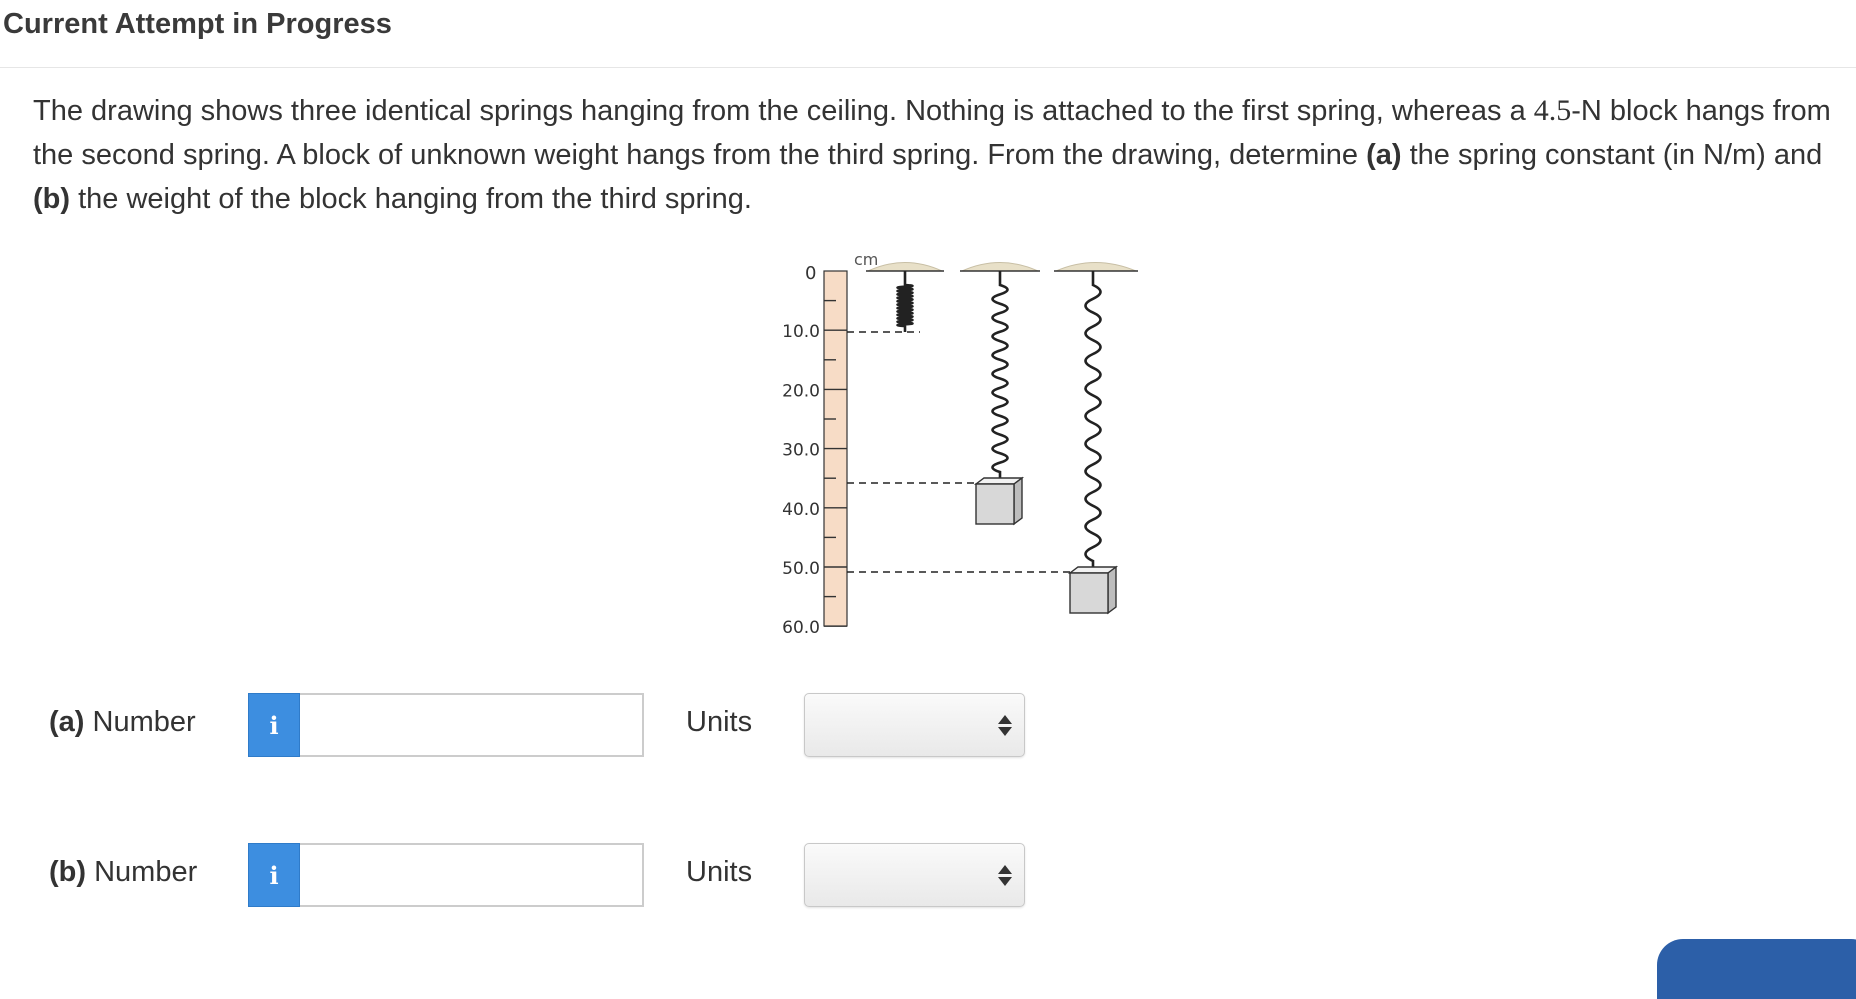 The width and height of the screenshot is (1856, 999). Describe the element at coordinates (472, 875) in the screenshot. I see `answer-b-number-input` at that location.